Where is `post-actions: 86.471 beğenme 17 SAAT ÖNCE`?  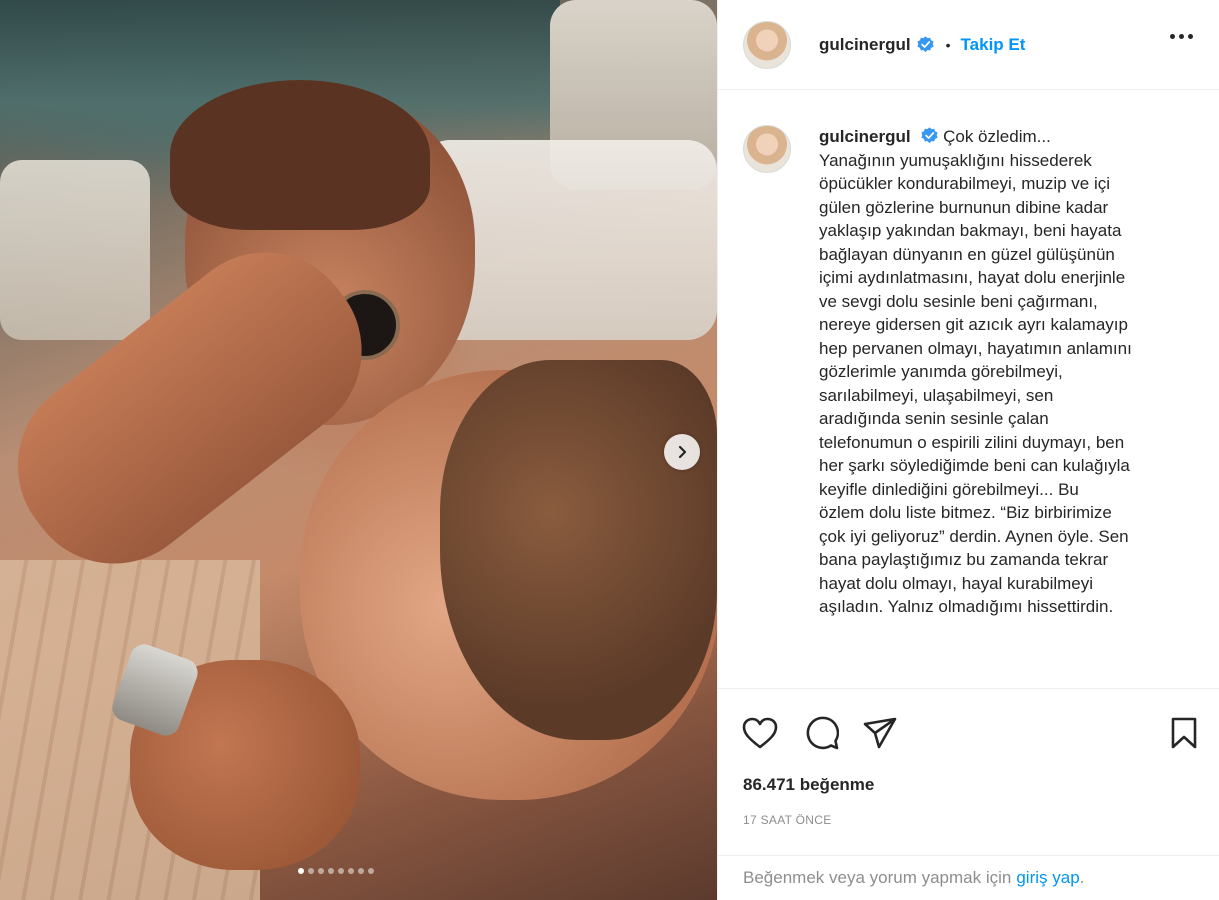 post-actions: 86.471 beğenme 17 SAAT ÖNCE is located at coordinates (968, 757).